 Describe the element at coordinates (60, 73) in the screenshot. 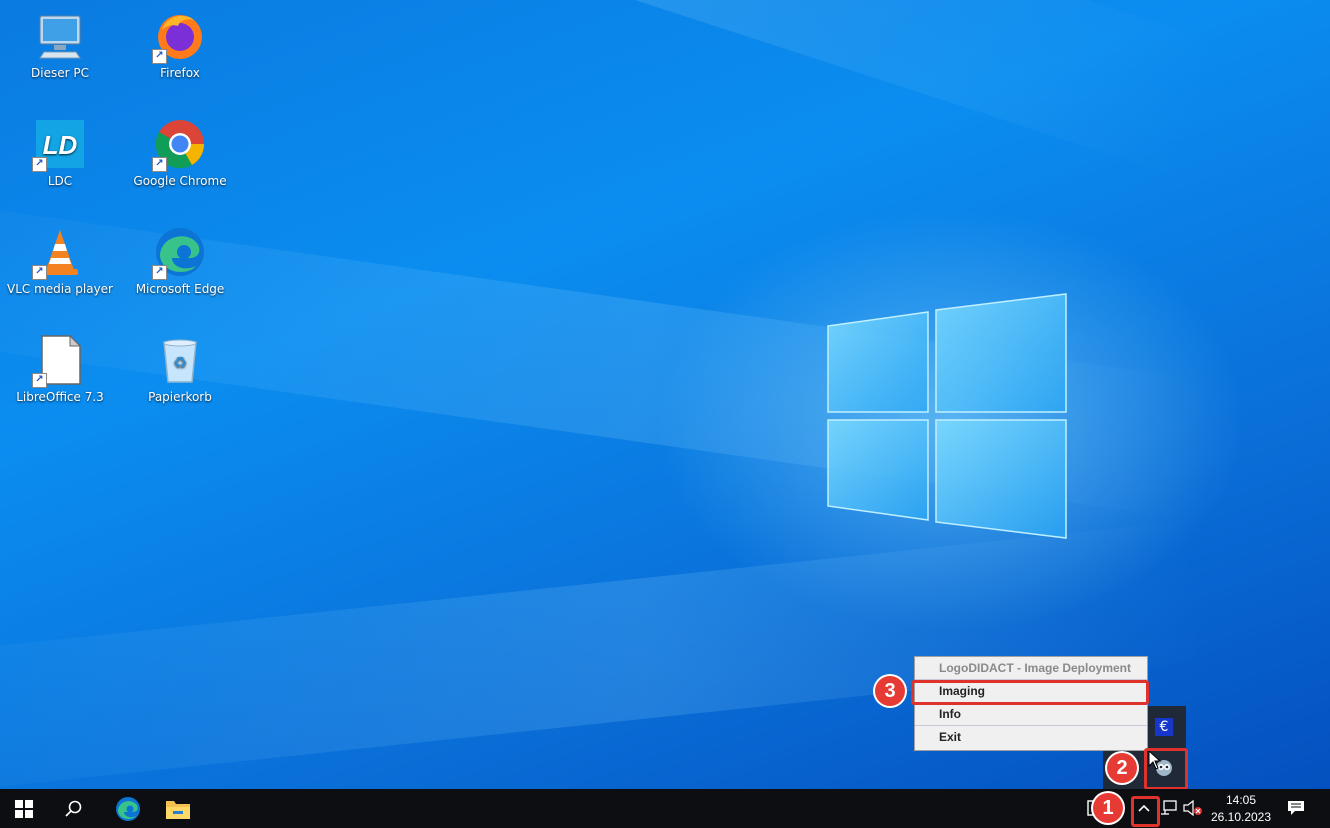

I see `desktop-icon-label: Dieser PC` at that location.